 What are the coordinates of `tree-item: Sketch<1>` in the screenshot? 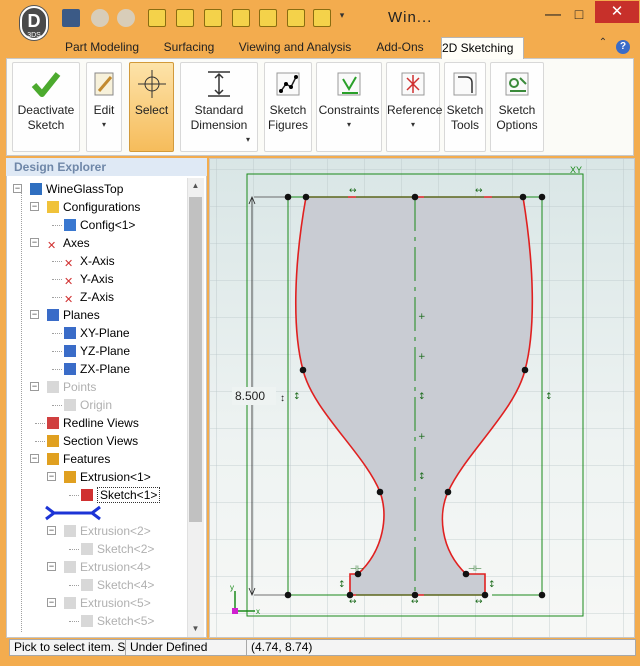 It's located at (121, 495).